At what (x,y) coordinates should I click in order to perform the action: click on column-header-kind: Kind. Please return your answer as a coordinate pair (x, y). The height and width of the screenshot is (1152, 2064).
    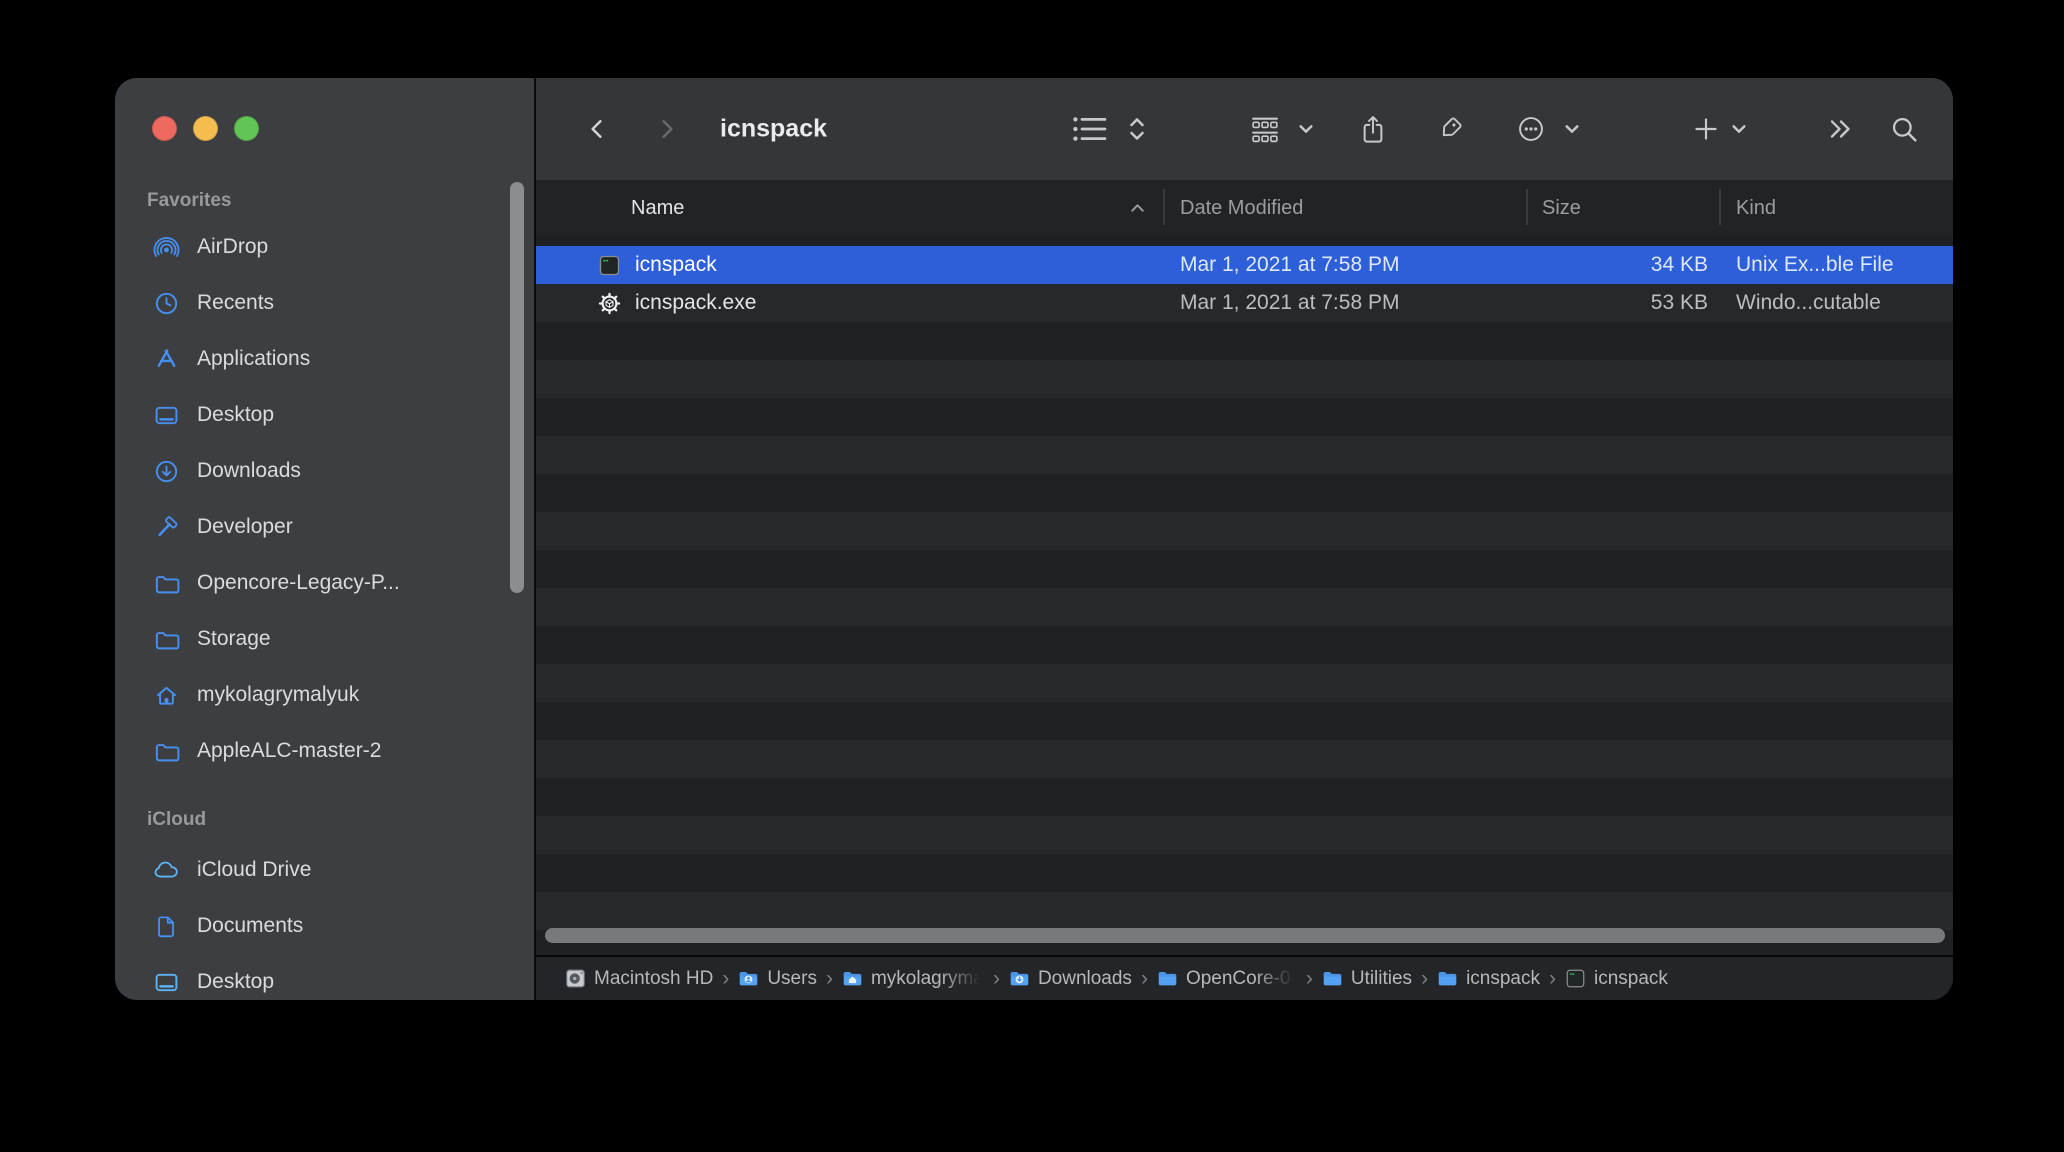
    Looking at the image, I should click on (1836, 208).